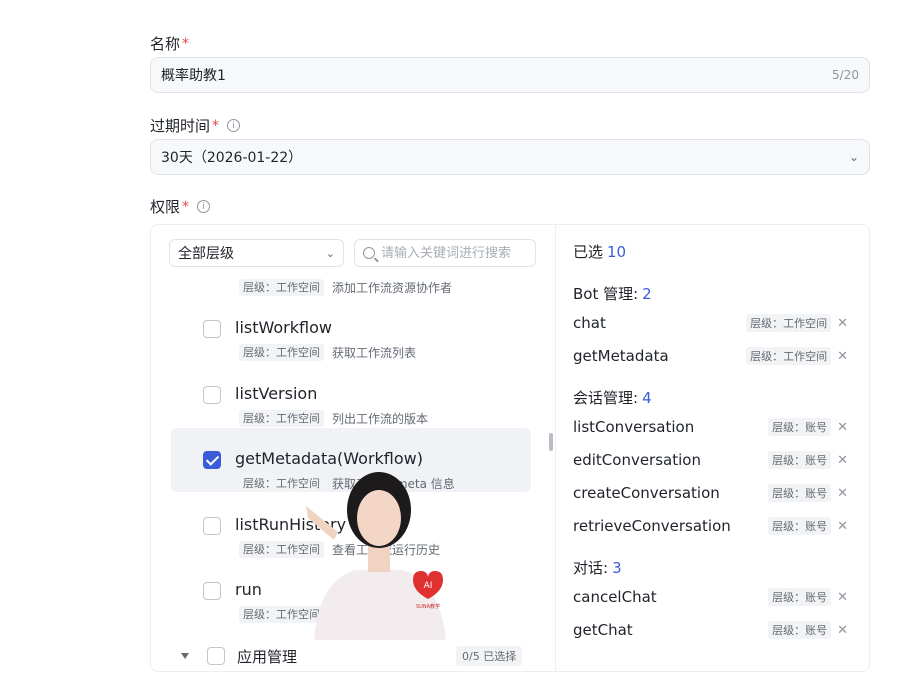 The height and width of the screenshot is (681, 908). What do you see at coordinates (374, 353) in the screenshot?
I see `permission-desc: 获取工作流列表` at bounding box center [374, 353].